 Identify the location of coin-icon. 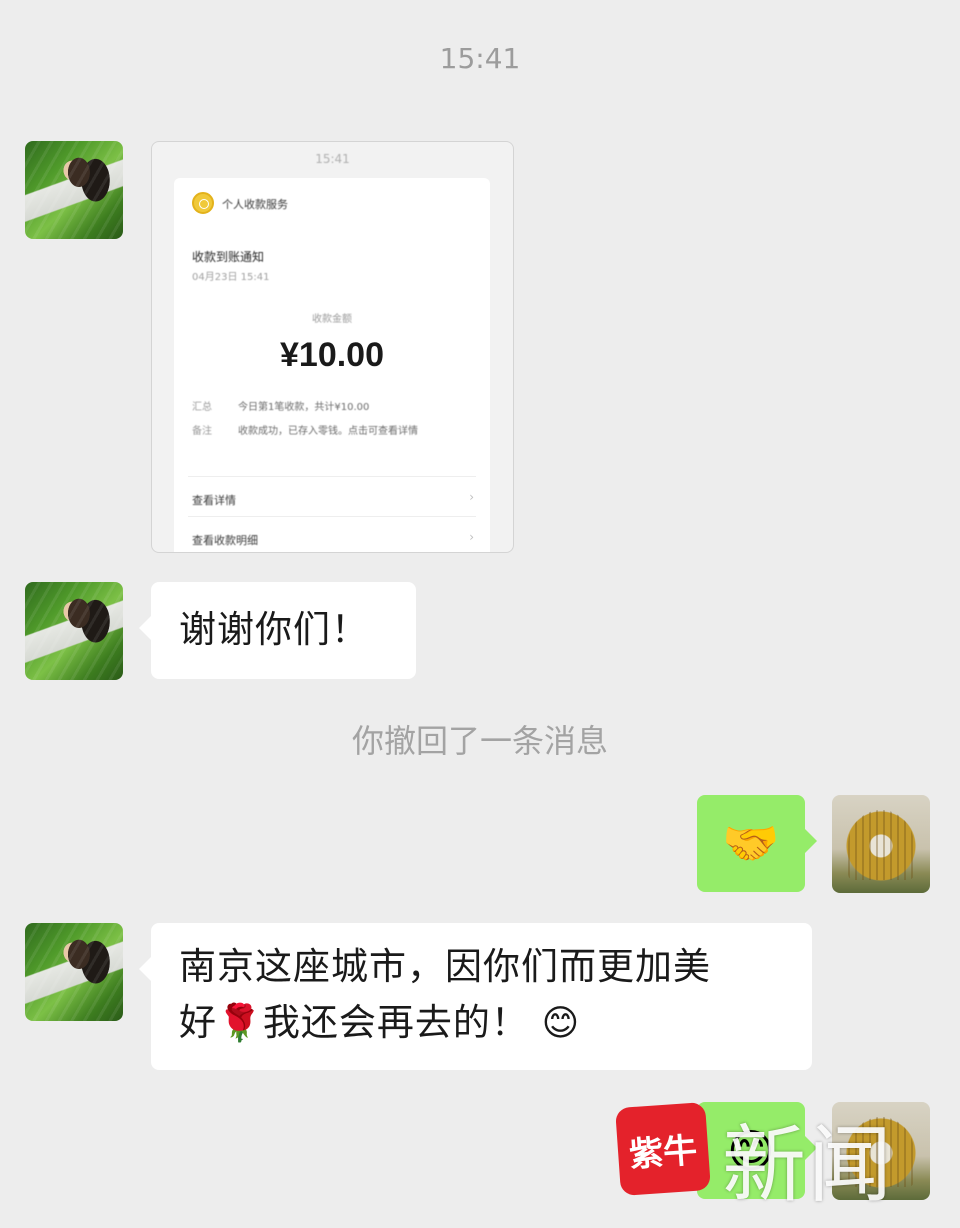
(203, 203).